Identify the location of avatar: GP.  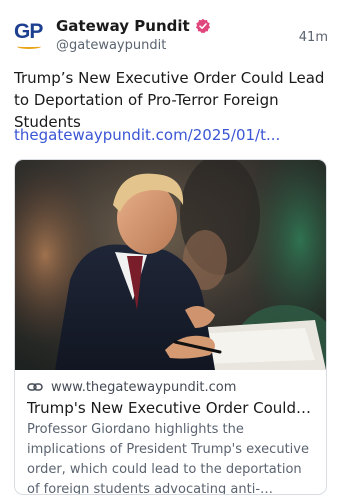
(30, 36).